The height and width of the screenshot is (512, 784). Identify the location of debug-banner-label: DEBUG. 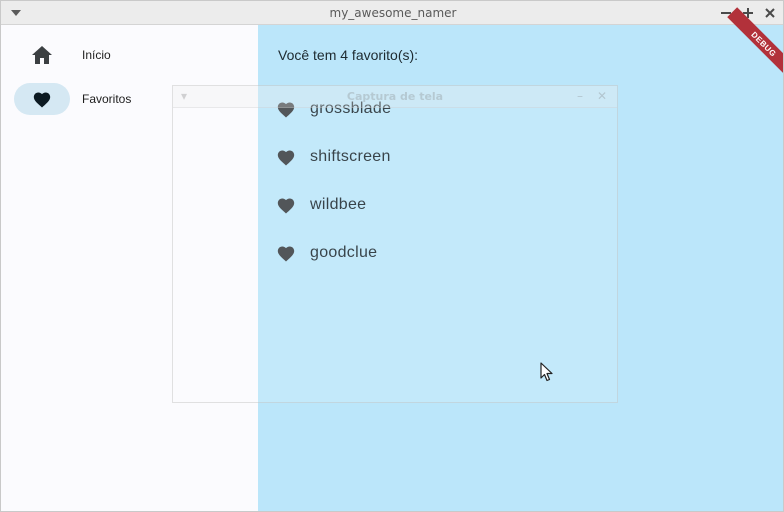
(764, 44).